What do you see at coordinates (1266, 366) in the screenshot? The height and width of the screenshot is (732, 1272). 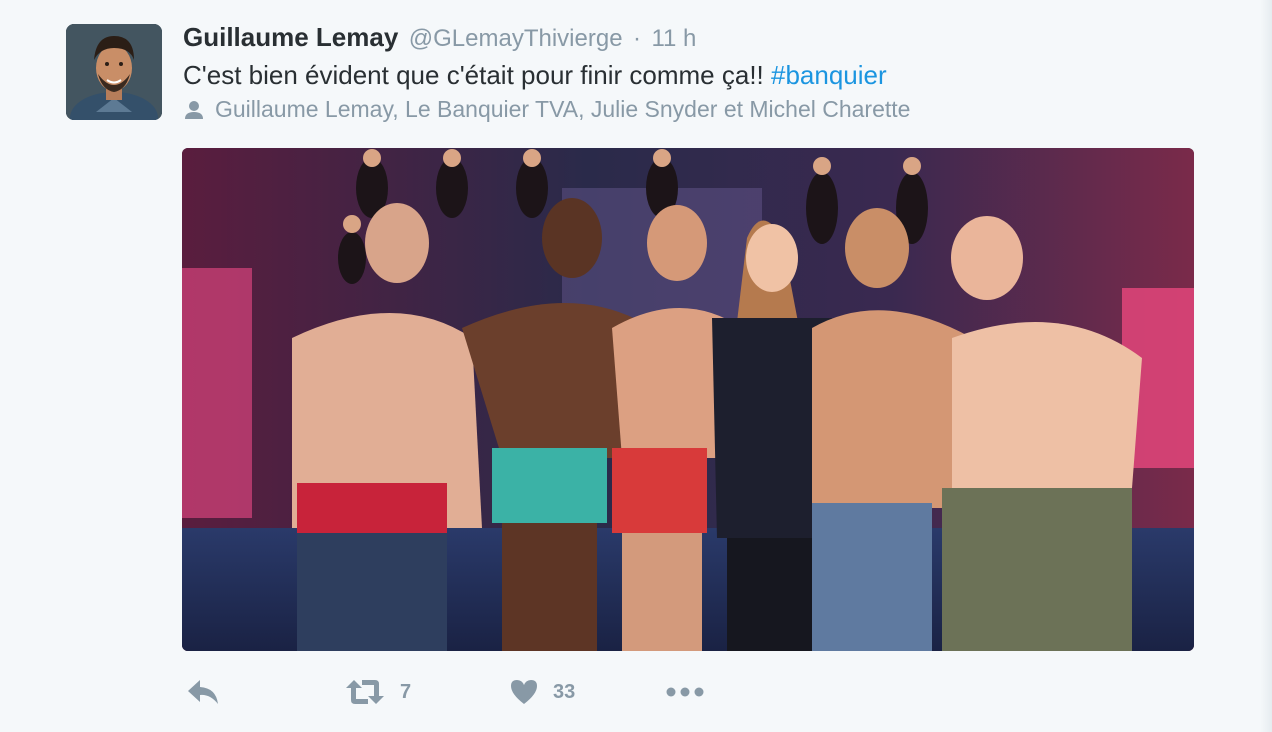 I see `column-edge` at bounding box center [1266, 366].